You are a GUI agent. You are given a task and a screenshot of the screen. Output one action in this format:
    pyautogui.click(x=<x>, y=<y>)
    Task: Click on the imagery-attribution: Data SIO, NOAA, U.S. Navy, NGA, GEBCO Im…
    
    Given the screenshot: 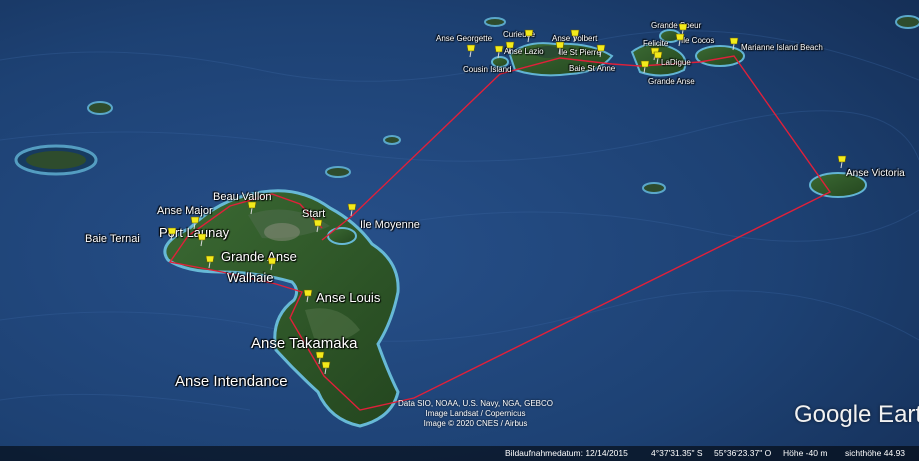 What is the action you would take?
    pyautogui.click(x=475, y=414)
    